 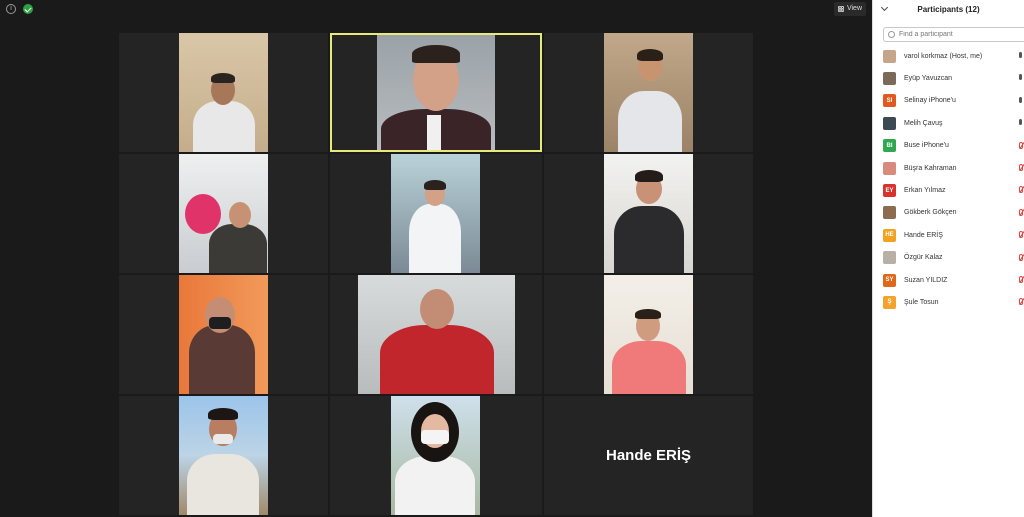 I want to click on participant-row: Gökberk Gökçen, so click(x=948, y=213).